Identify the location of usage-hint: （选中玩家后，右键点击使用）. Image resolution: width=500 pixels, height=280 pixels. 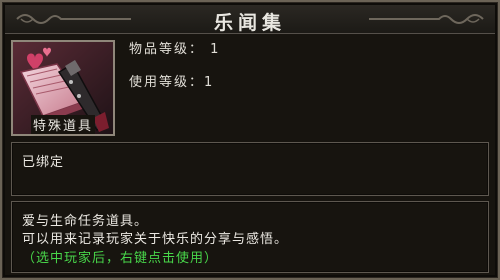
(120, 258).